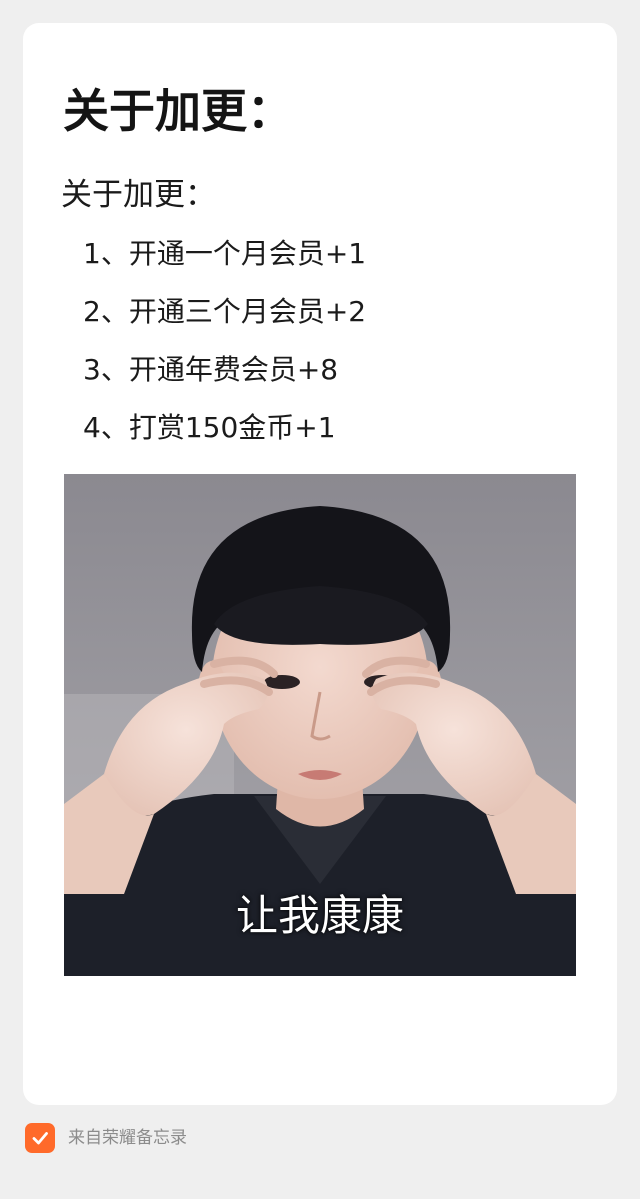 The image size is (640, 1199). I want to click on list-item: 2、开通三个月会员+2, so click(225, 311).